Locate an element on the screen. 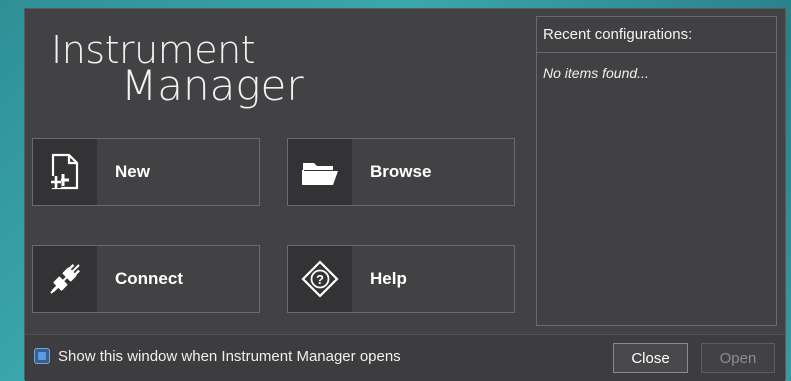  app-logo: Instrument Manager is located at coordinates (177, 69).